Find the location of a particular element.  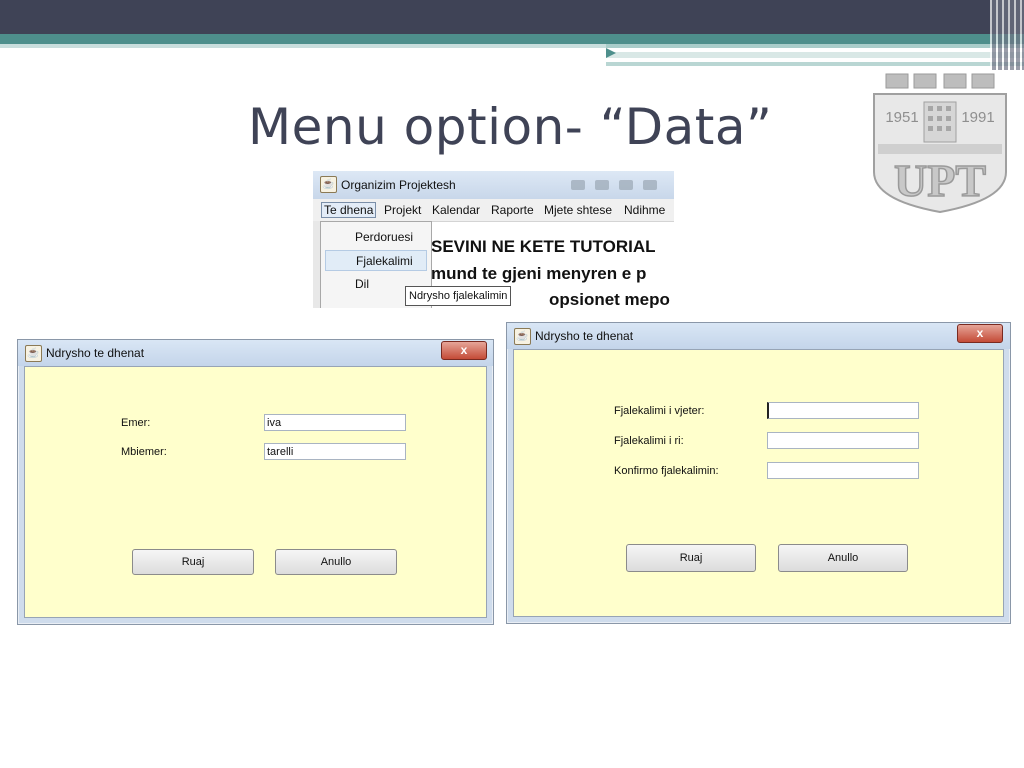

menu-kalendar: Kalendar is located at coordinates (456, 210).